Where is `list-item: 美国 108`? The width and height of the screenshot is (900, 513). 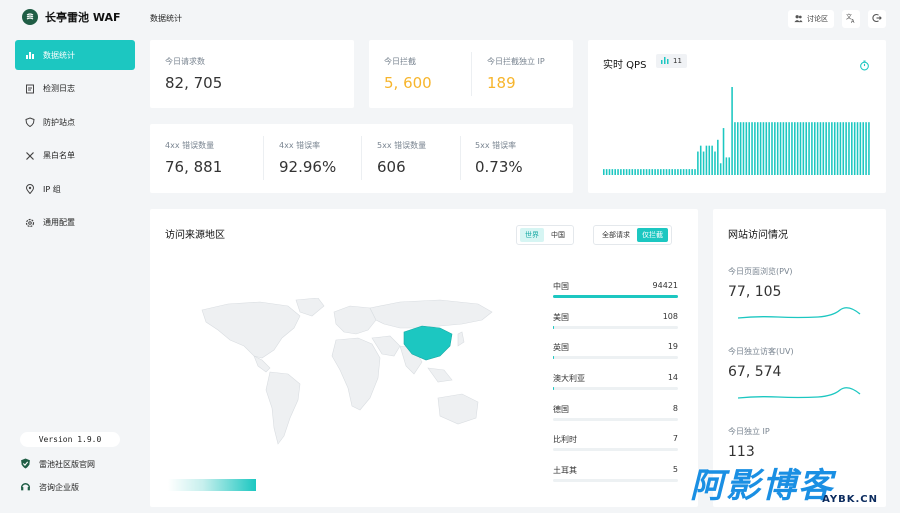
list-item: 美国 108 is located at coordinates (615, 327).